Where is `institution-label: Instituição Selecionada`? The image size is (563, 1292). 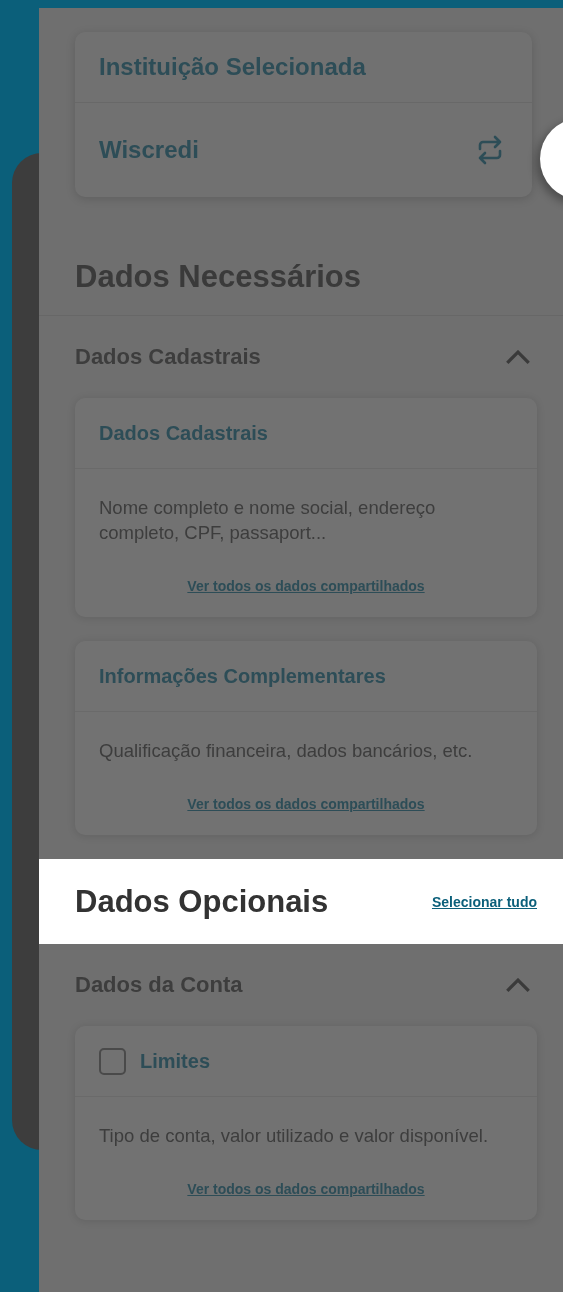 institution-label: Instituição Selecionada is located at coordinates (232, 67).